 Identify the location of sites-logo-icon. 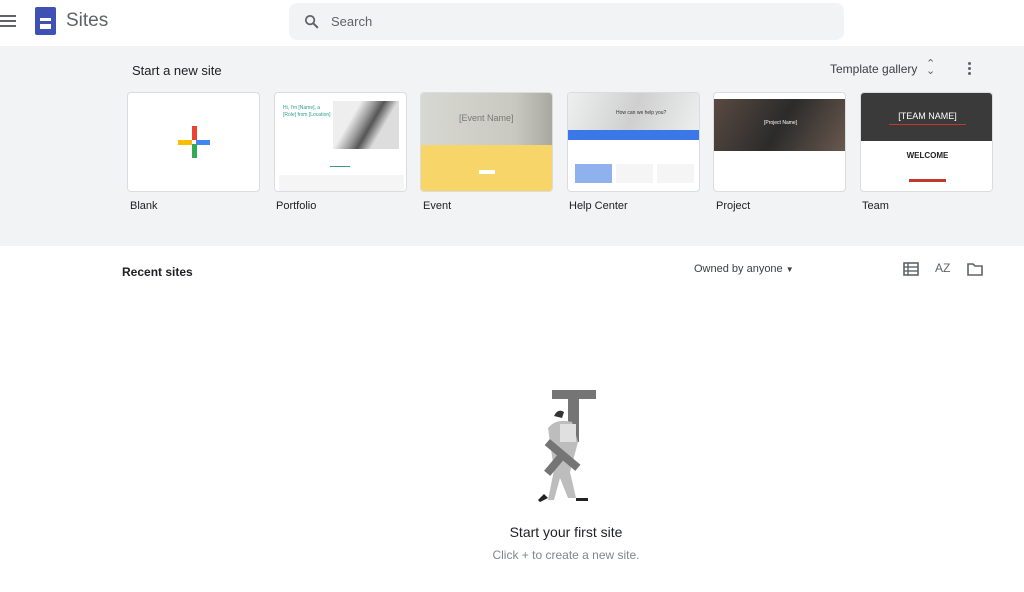
(45, 21).